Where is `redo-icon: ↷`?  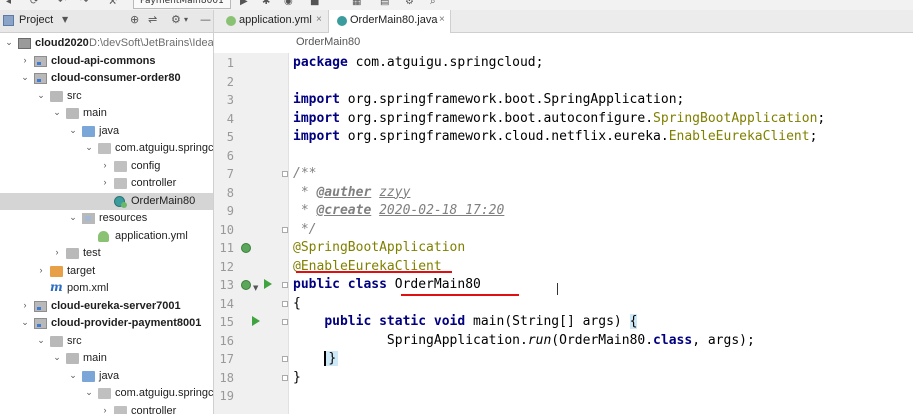 redo-icon: ↷ is located at coordinates (84, 3).